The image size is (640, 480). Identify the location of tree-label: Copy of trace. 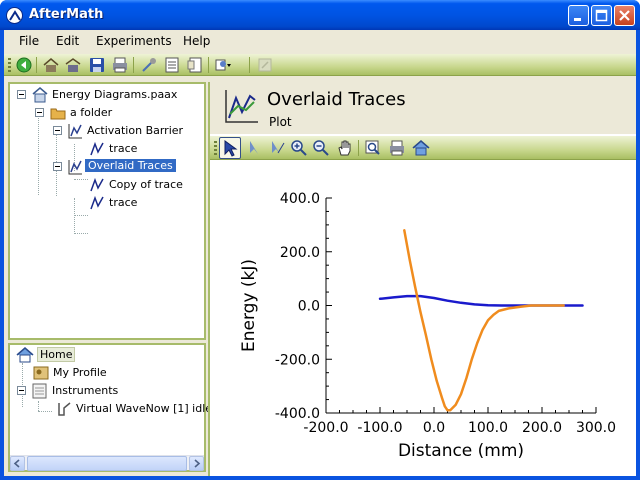
(146, 184).